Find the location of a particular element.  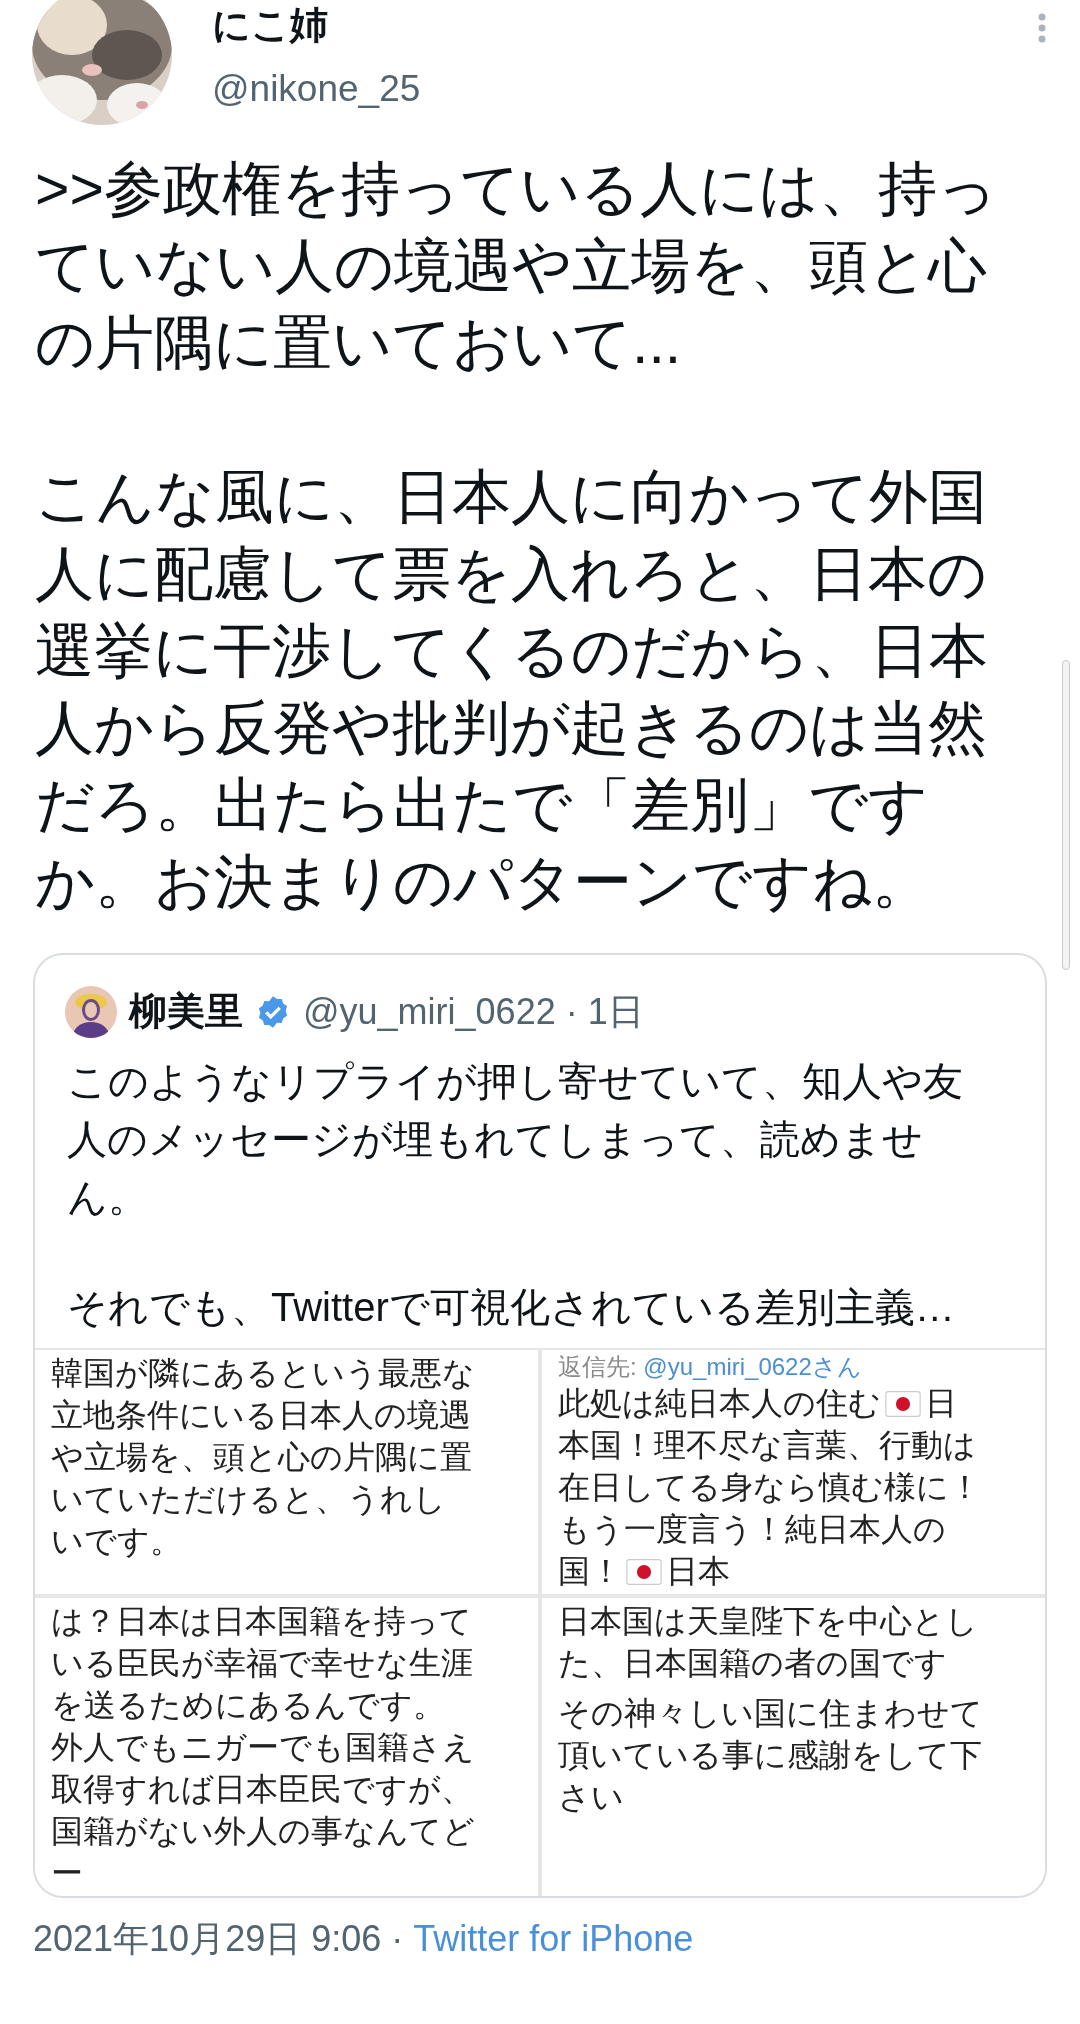

quoted-author-handle: @yu_miri_0622 · 1日 is located at coordinates (473, 1011).